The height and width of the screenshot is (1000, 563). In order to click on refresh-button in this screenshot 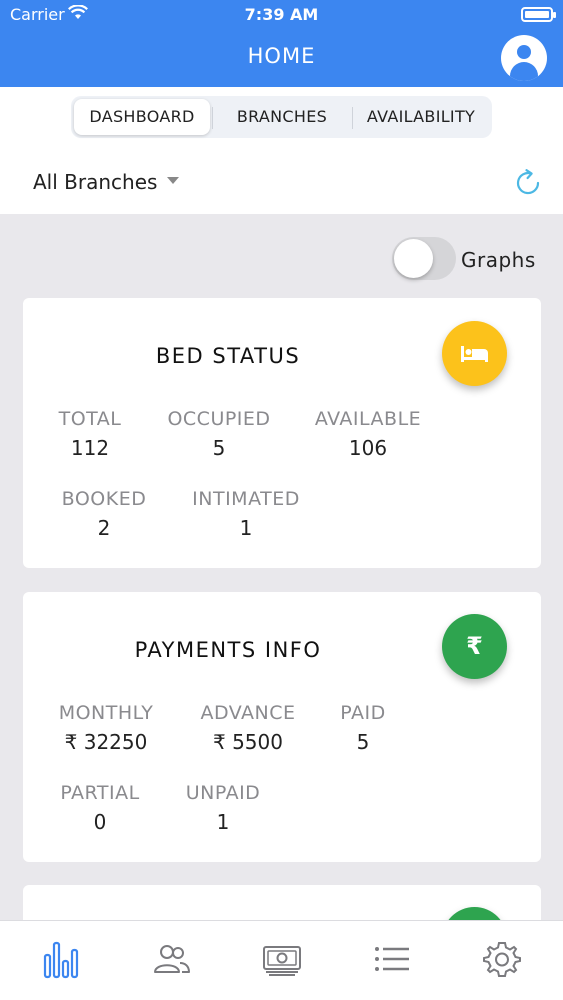, I will do `click(528, 183)`.